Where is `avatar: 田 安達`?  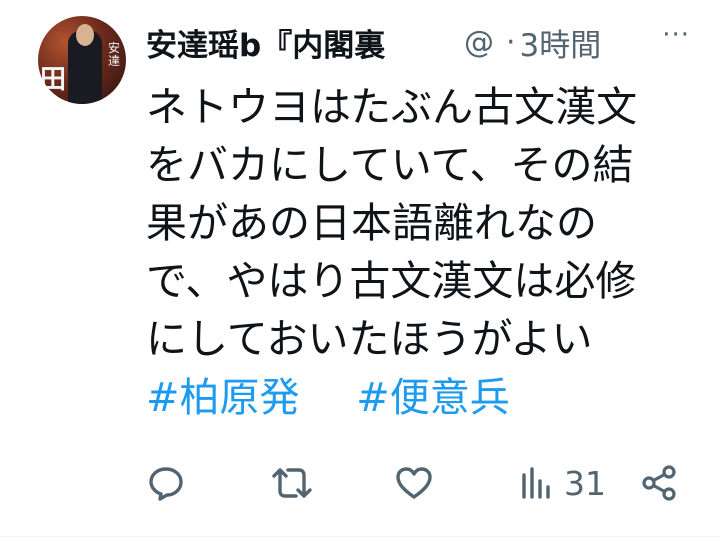 avatar: 田 安達 is located at coordinates (82, 60).